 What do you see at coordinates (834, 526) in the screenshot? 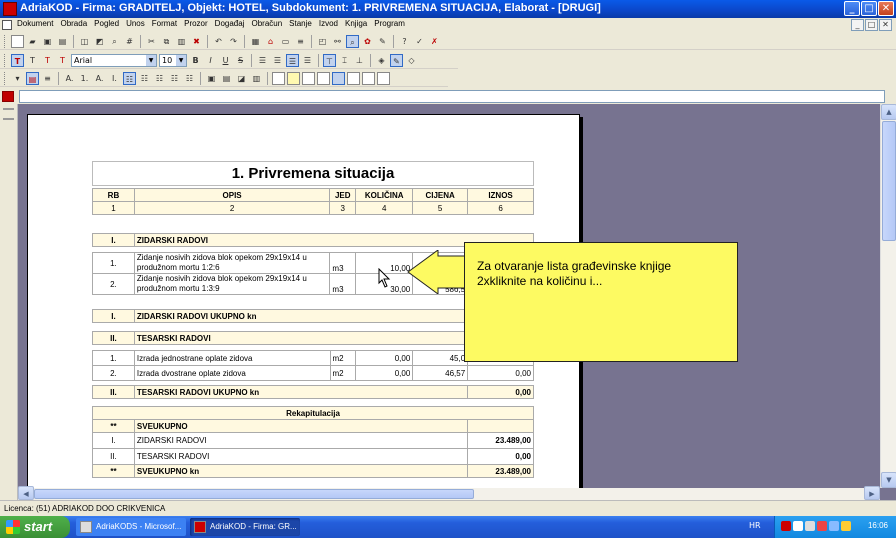
I see `tray-volume-icon` at bounding box center [834, 526].